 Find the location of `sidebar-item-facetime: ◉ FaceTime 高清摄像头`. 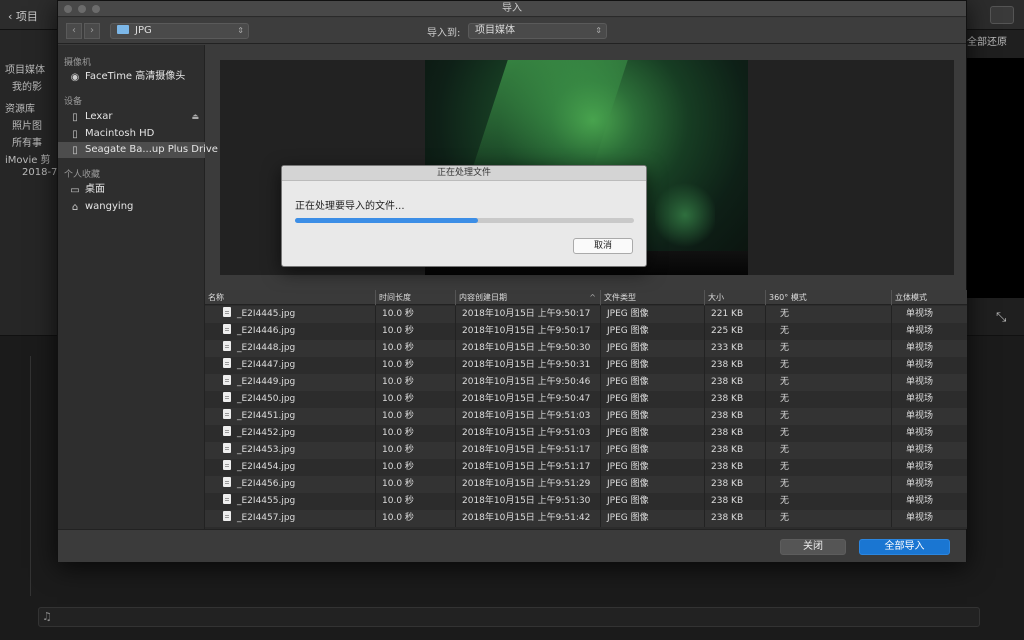

sidebar-item-facetime: ◉ FaceTime 高清摄像头 is located at coordinates (131, 77).